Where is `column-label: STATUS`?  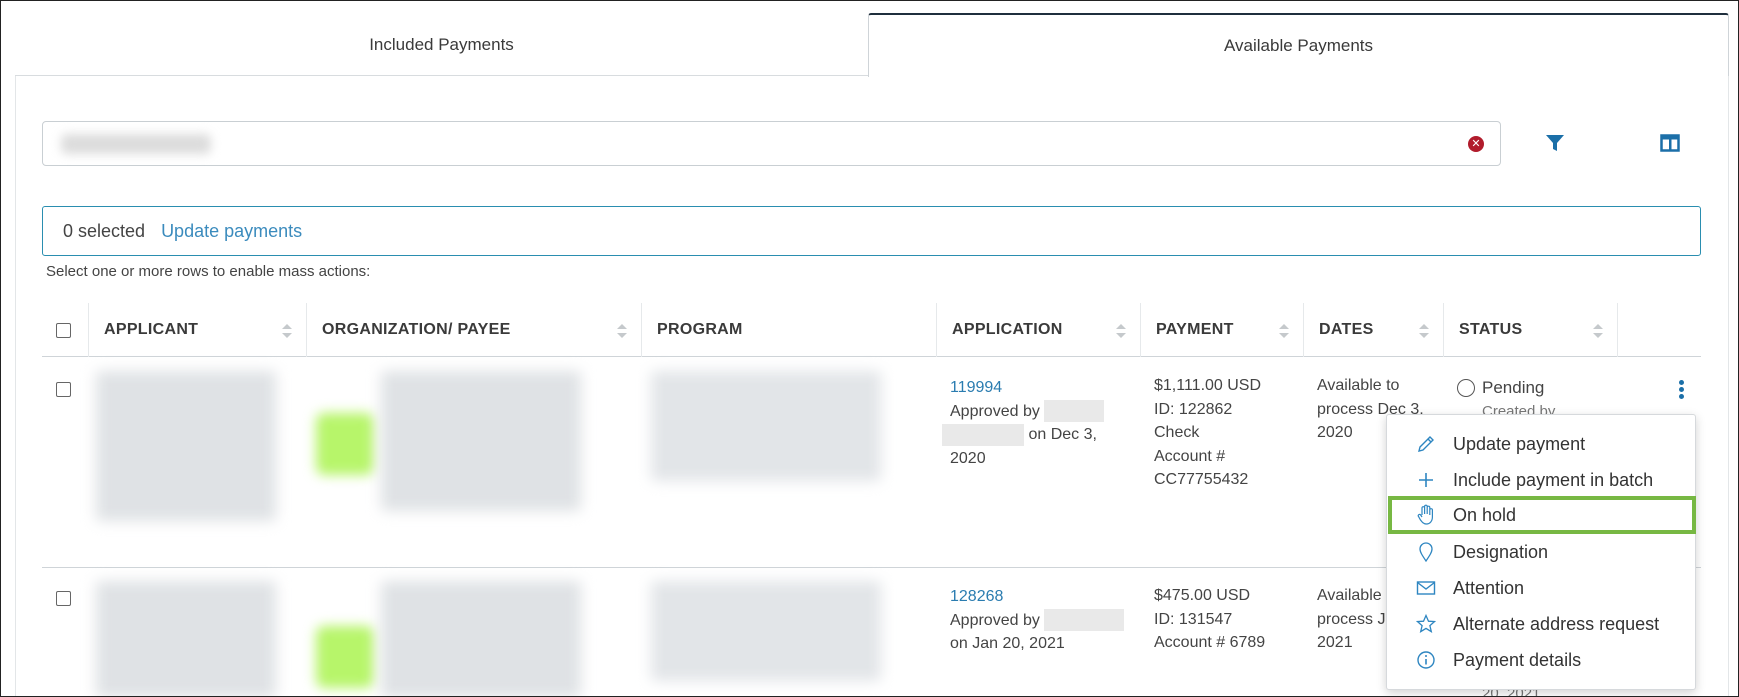 column-label: STATUS is located at coordinates (1491, 329).